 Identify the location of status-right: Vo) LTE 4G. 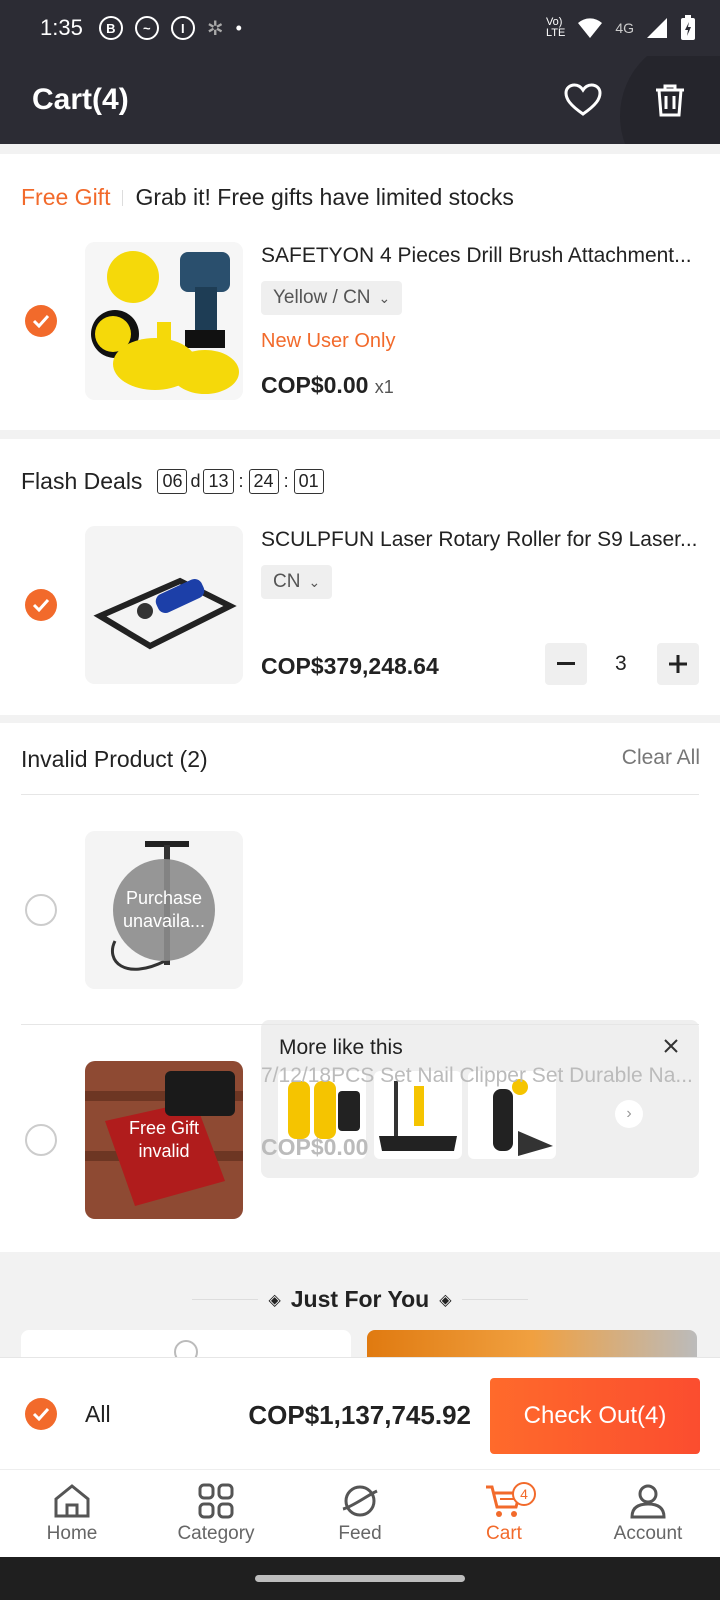
(621, 28).